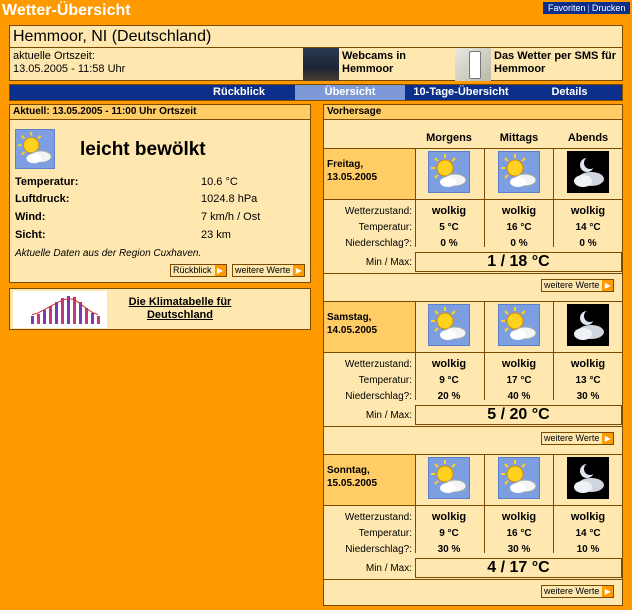  What do you see at coordinates (180, 302) in the screenshot?
I see `climate-link-line1: Die Klimatabelle für` at bounding box center [180, 302].